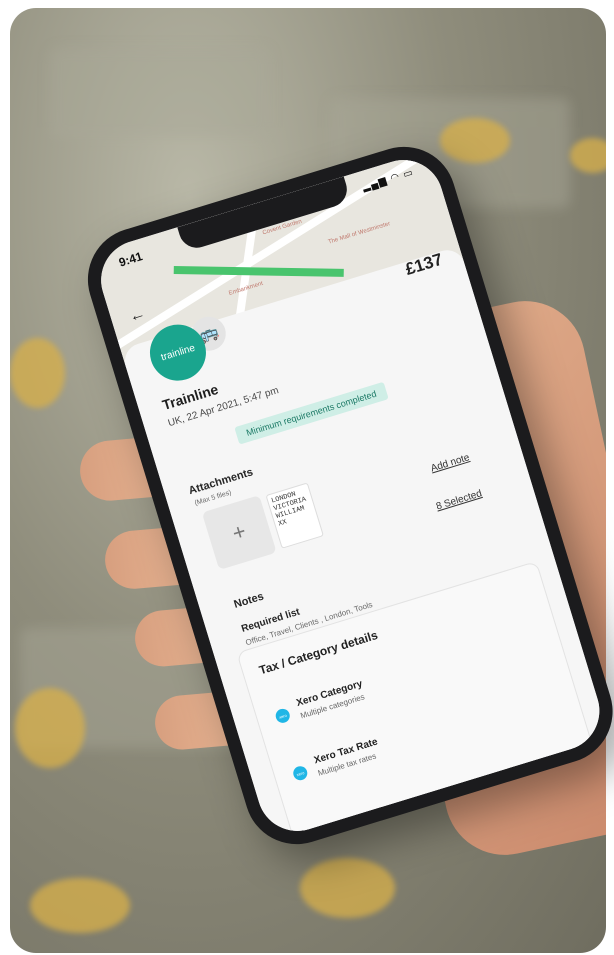  Describe the element at coordinates (239, 532) in the screenshot. I see `plus-icon: +` at that location.